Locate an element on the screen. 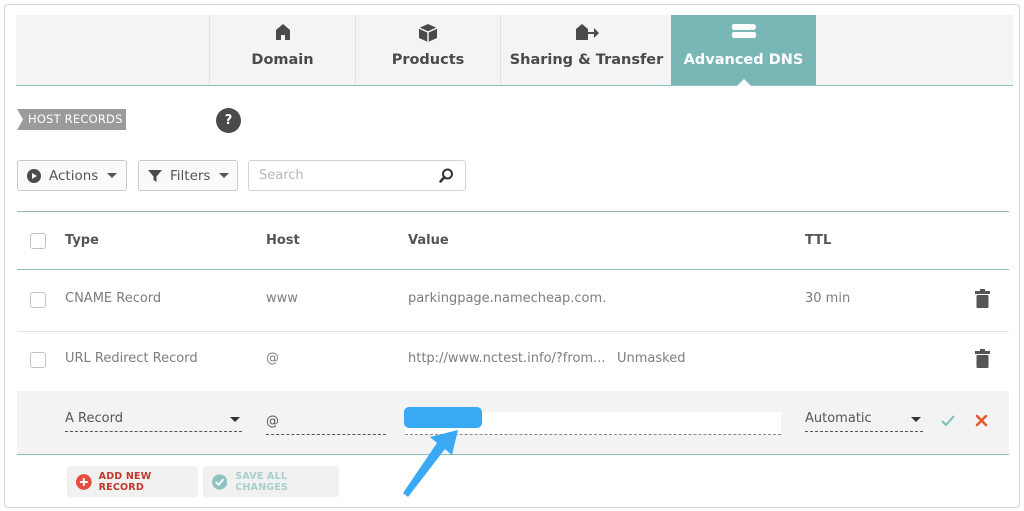 The height and width of the screenshot is (511, 1024). tab-label: Sharing & Transfer is located at coordinates (586, 60).